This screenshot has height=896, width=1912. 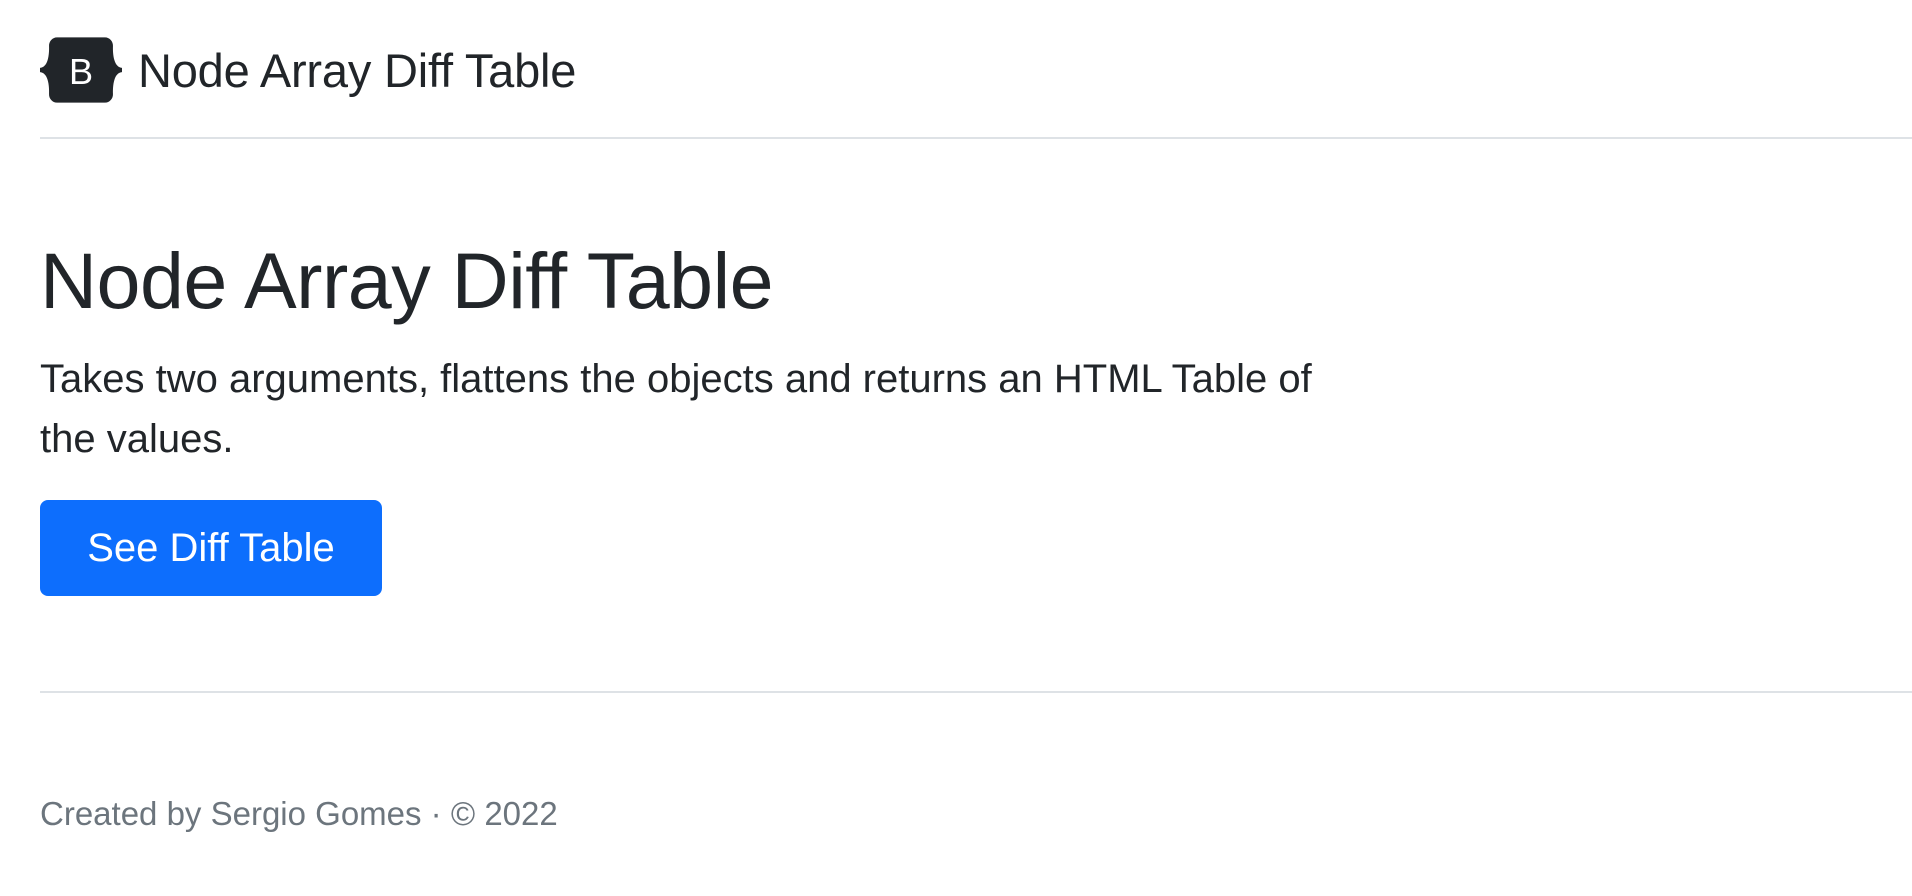 What do you see at coordinates (407, 280) in the screenshot?
I see `page-title: Node Array Diff Table` at bounding box center [407, 280].